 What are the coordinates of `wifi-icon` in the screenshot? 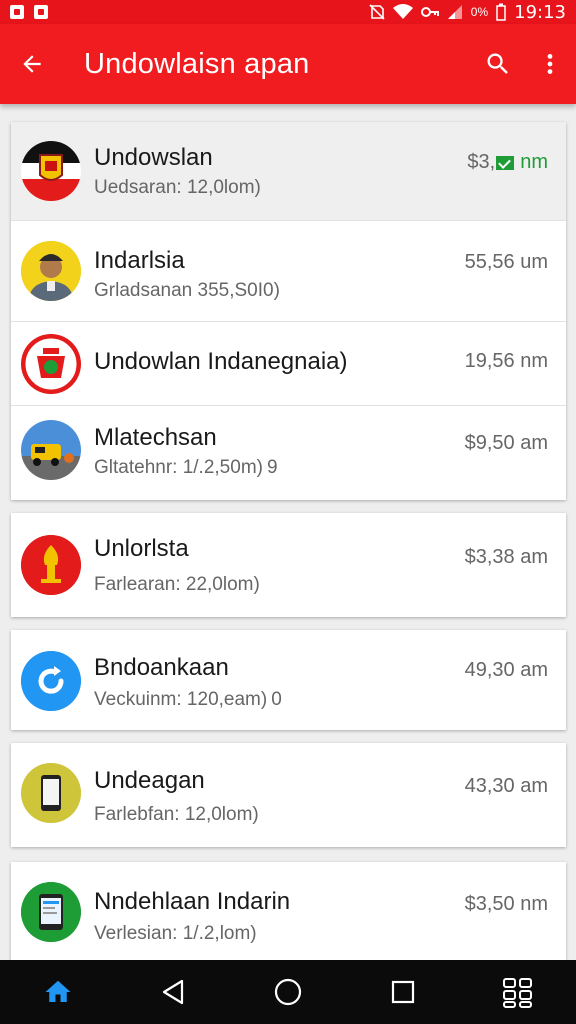 It's located at (402, 11).